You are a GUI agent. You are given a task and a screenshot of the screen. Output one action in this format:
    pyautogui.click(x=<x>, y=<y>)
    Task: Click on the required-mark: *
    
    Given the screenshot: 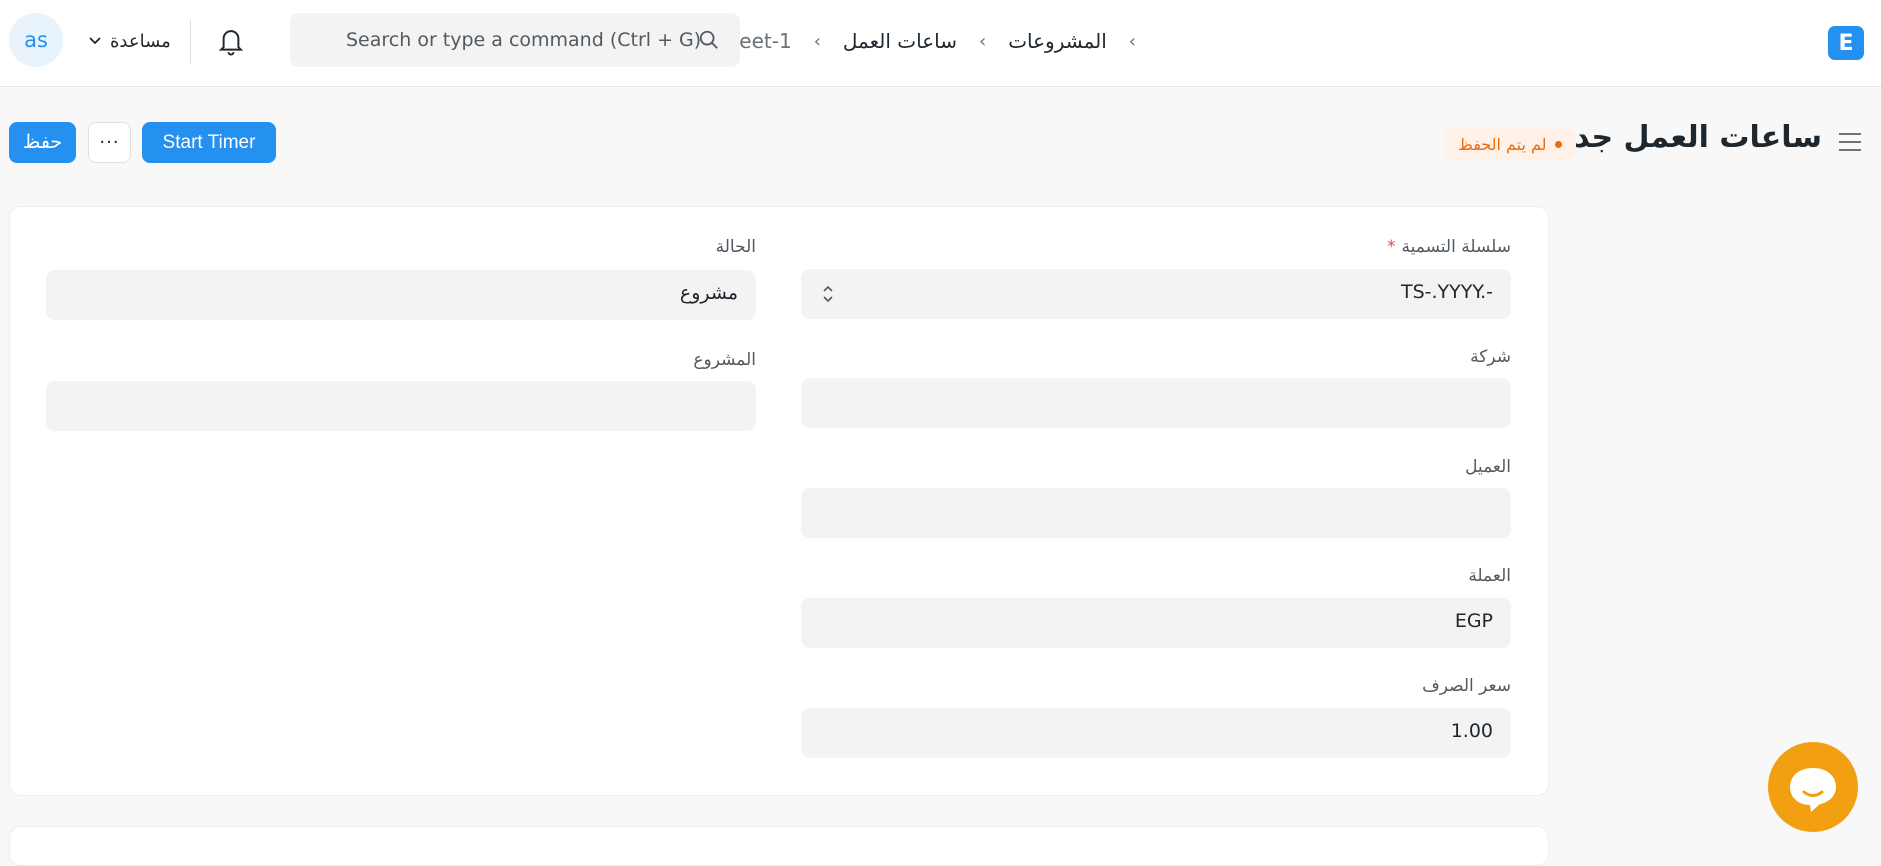 What is the action you would take?
    pyautogui.click(x=1391, y=247)
    